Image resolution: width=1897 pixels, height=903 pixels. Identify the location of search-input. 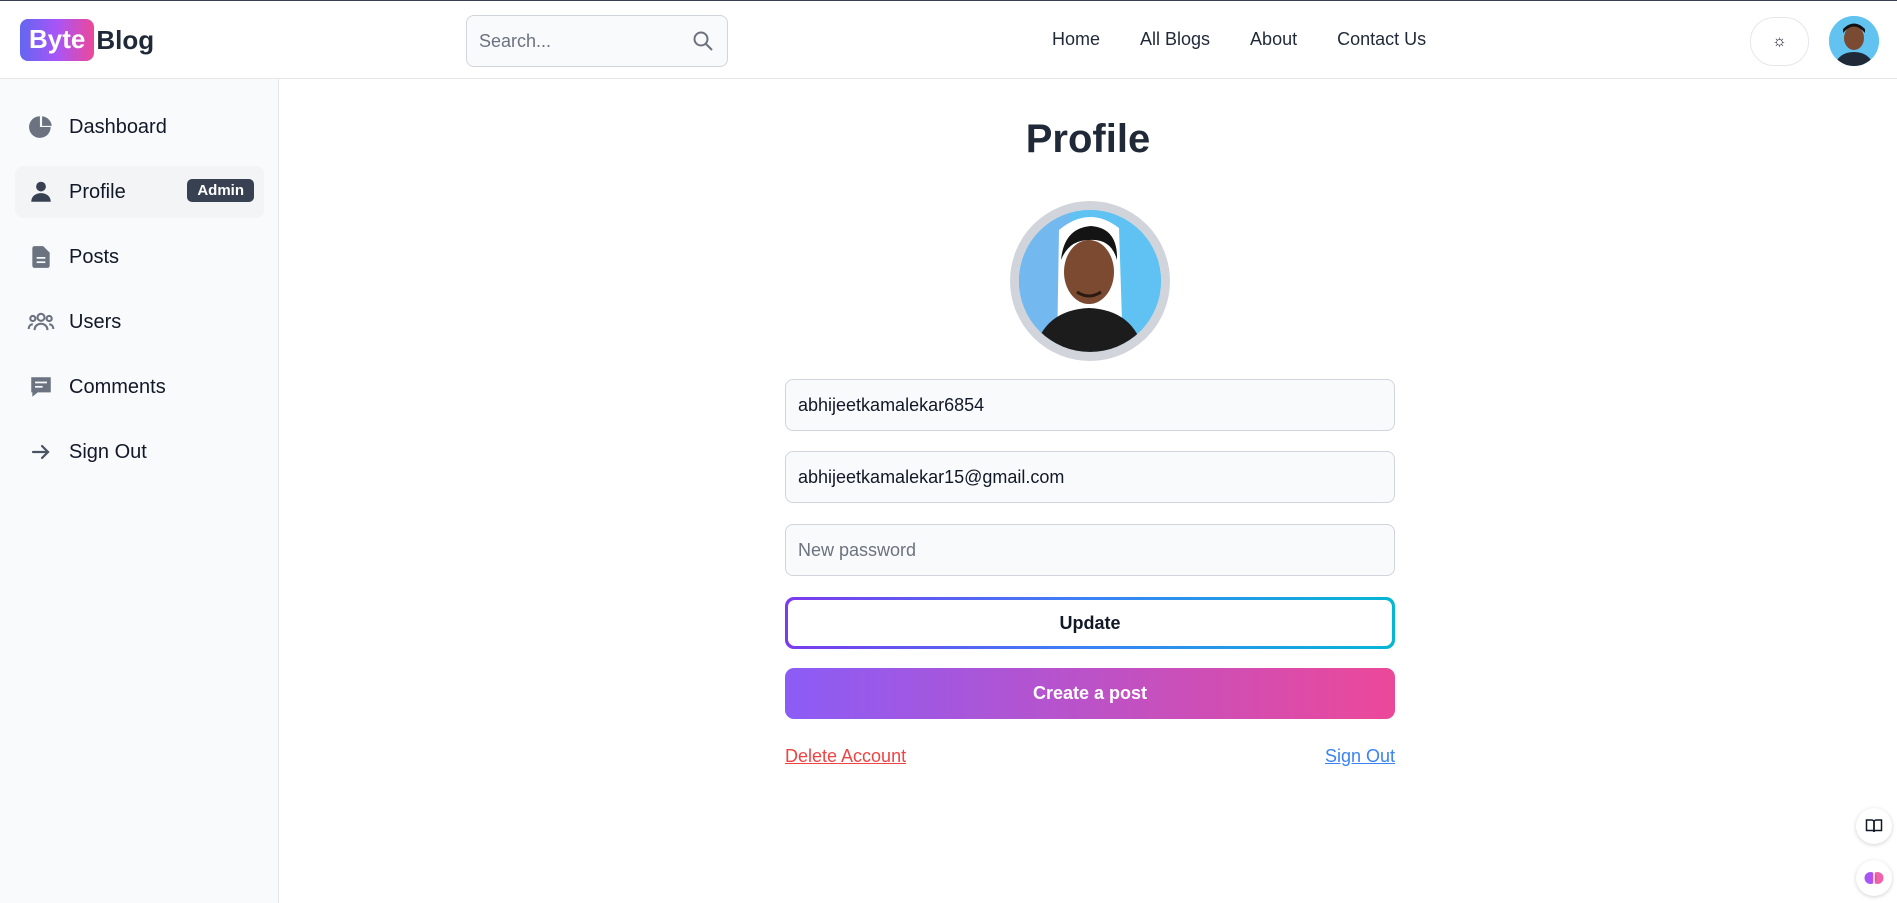
(585, 41).